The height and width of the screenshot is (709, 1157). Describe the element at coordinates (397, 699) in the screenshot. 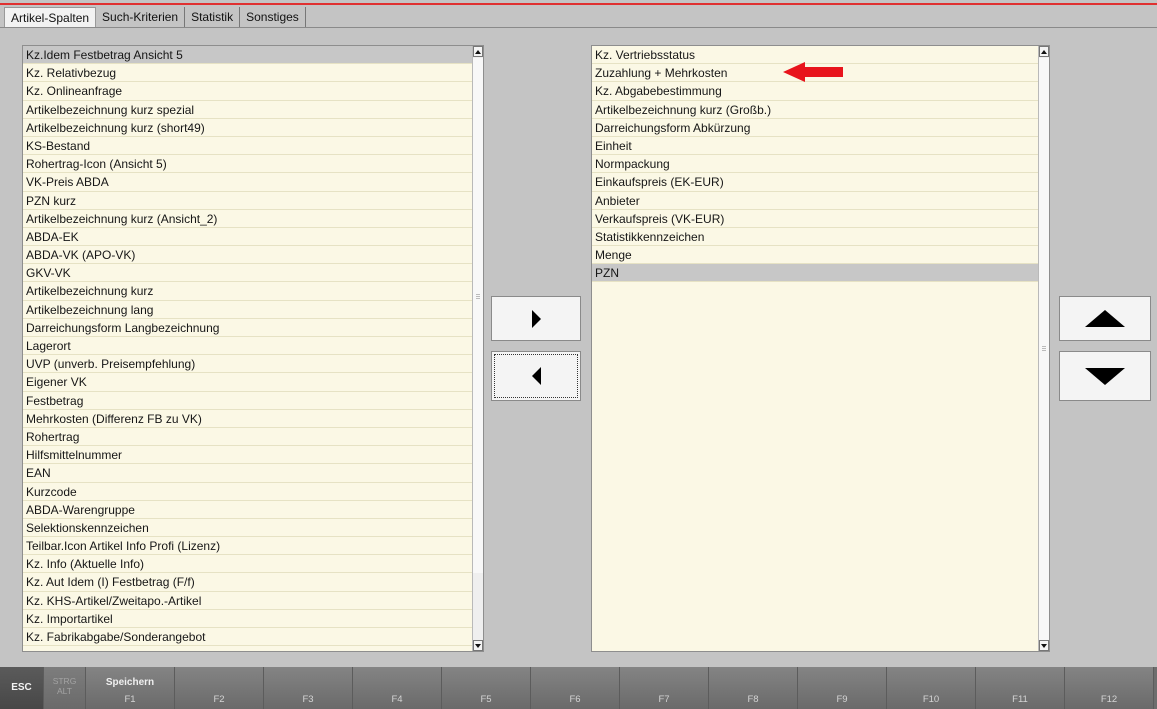

I see `fkey-number: F4` at that location.